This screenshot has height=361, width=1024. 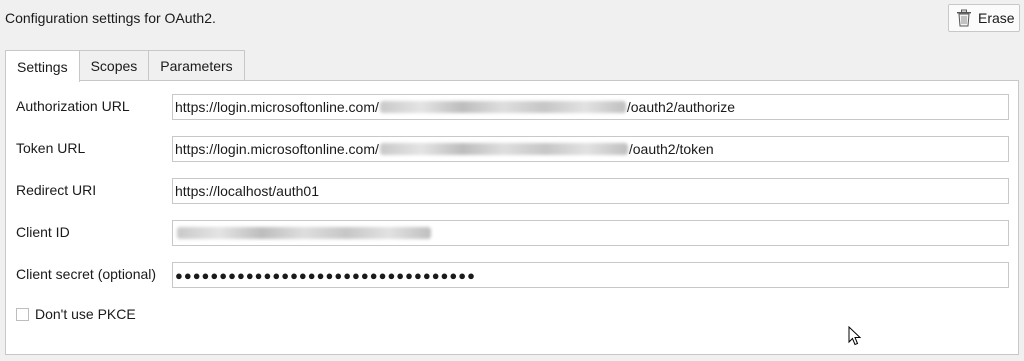 I want to click on erase-button: Erase, so click(x=984, y=18).